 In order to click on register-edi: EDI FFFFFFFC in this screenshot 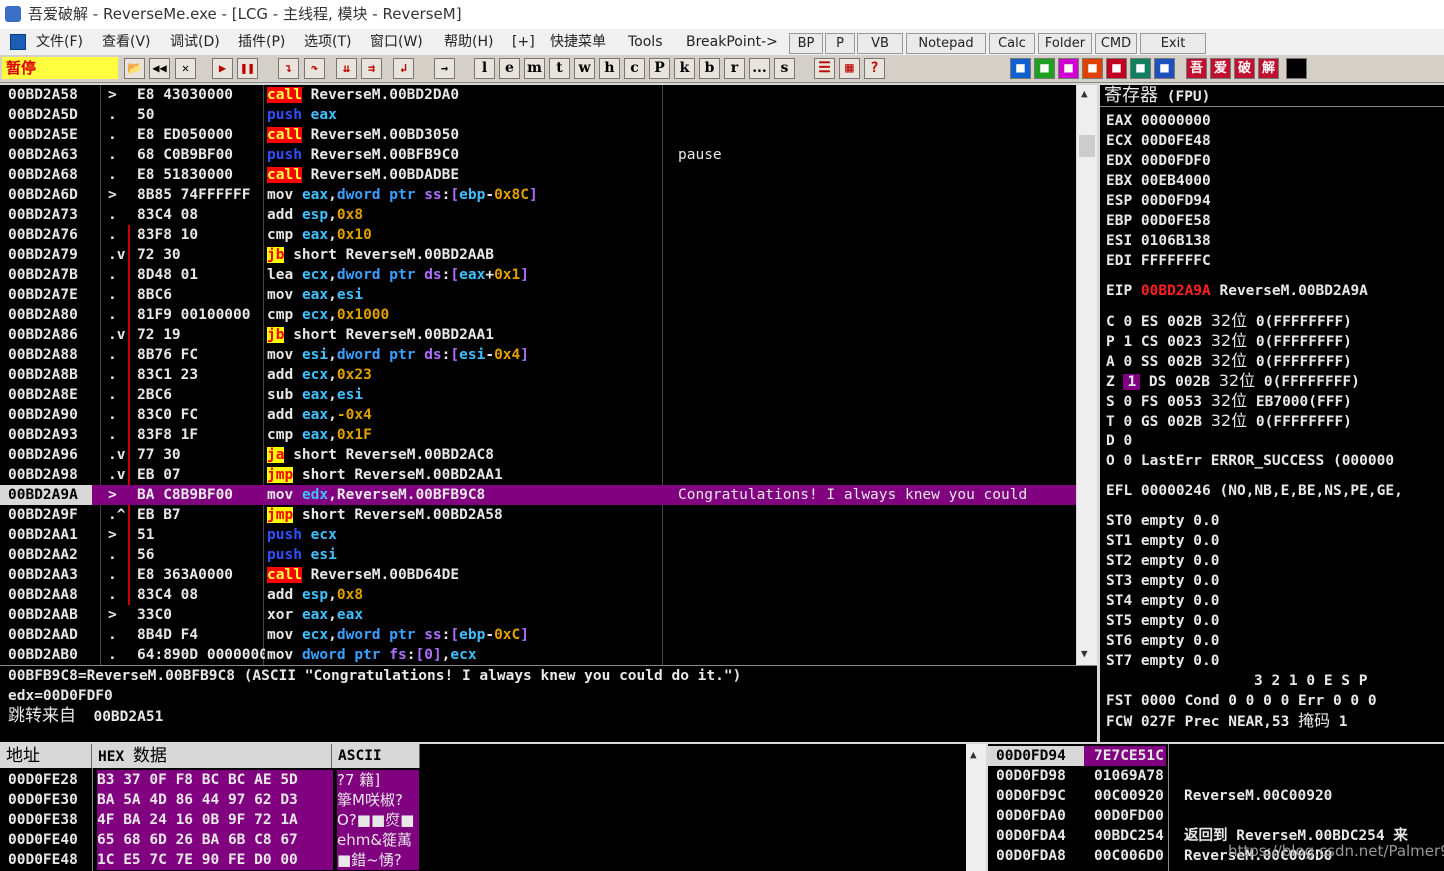, I will do `click(1158, 261)`.